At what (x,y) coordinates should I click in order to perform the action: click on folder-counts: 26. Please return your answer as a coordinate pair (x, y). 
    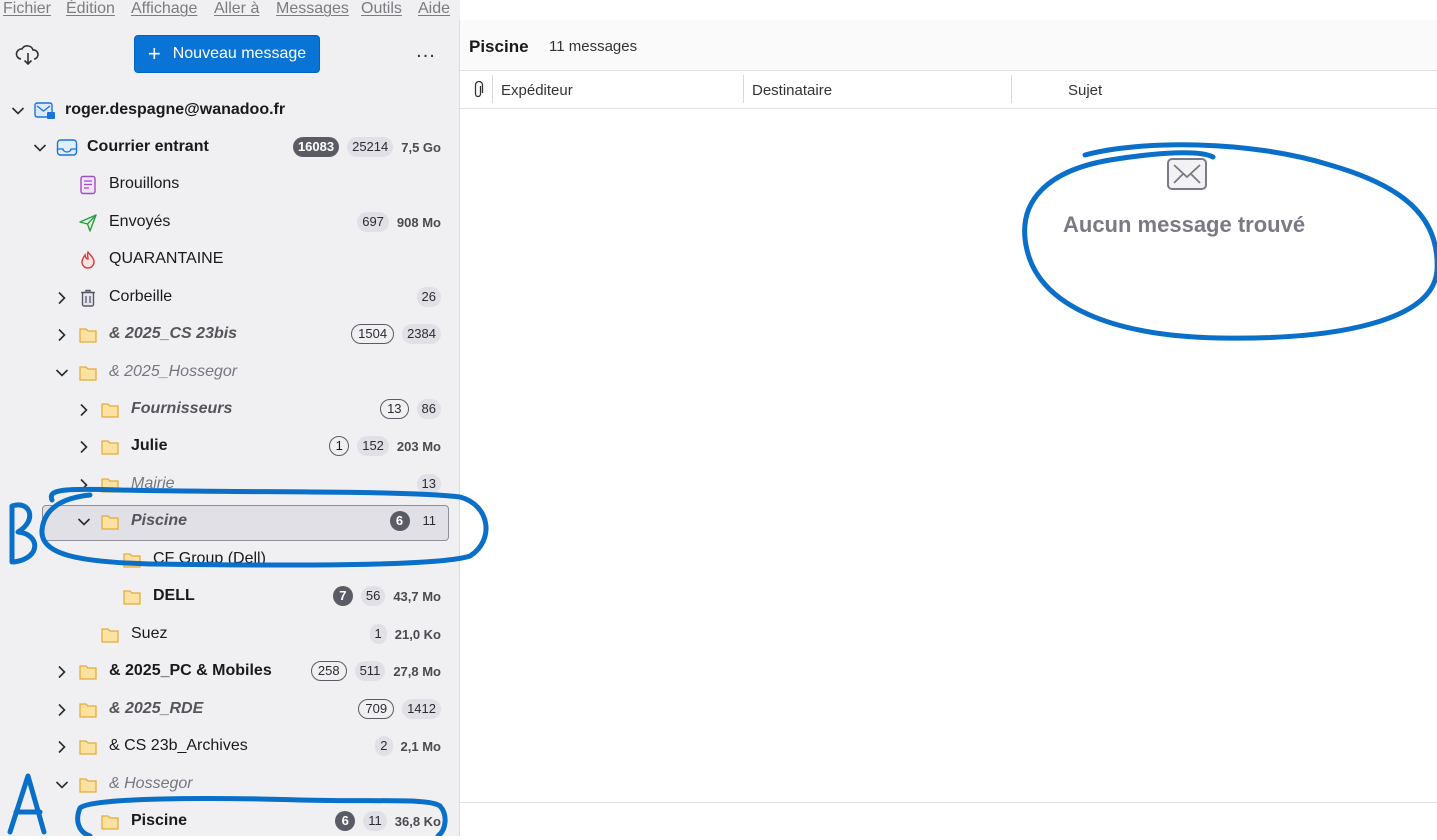
    Looking at the image, I should click on (428, 297).